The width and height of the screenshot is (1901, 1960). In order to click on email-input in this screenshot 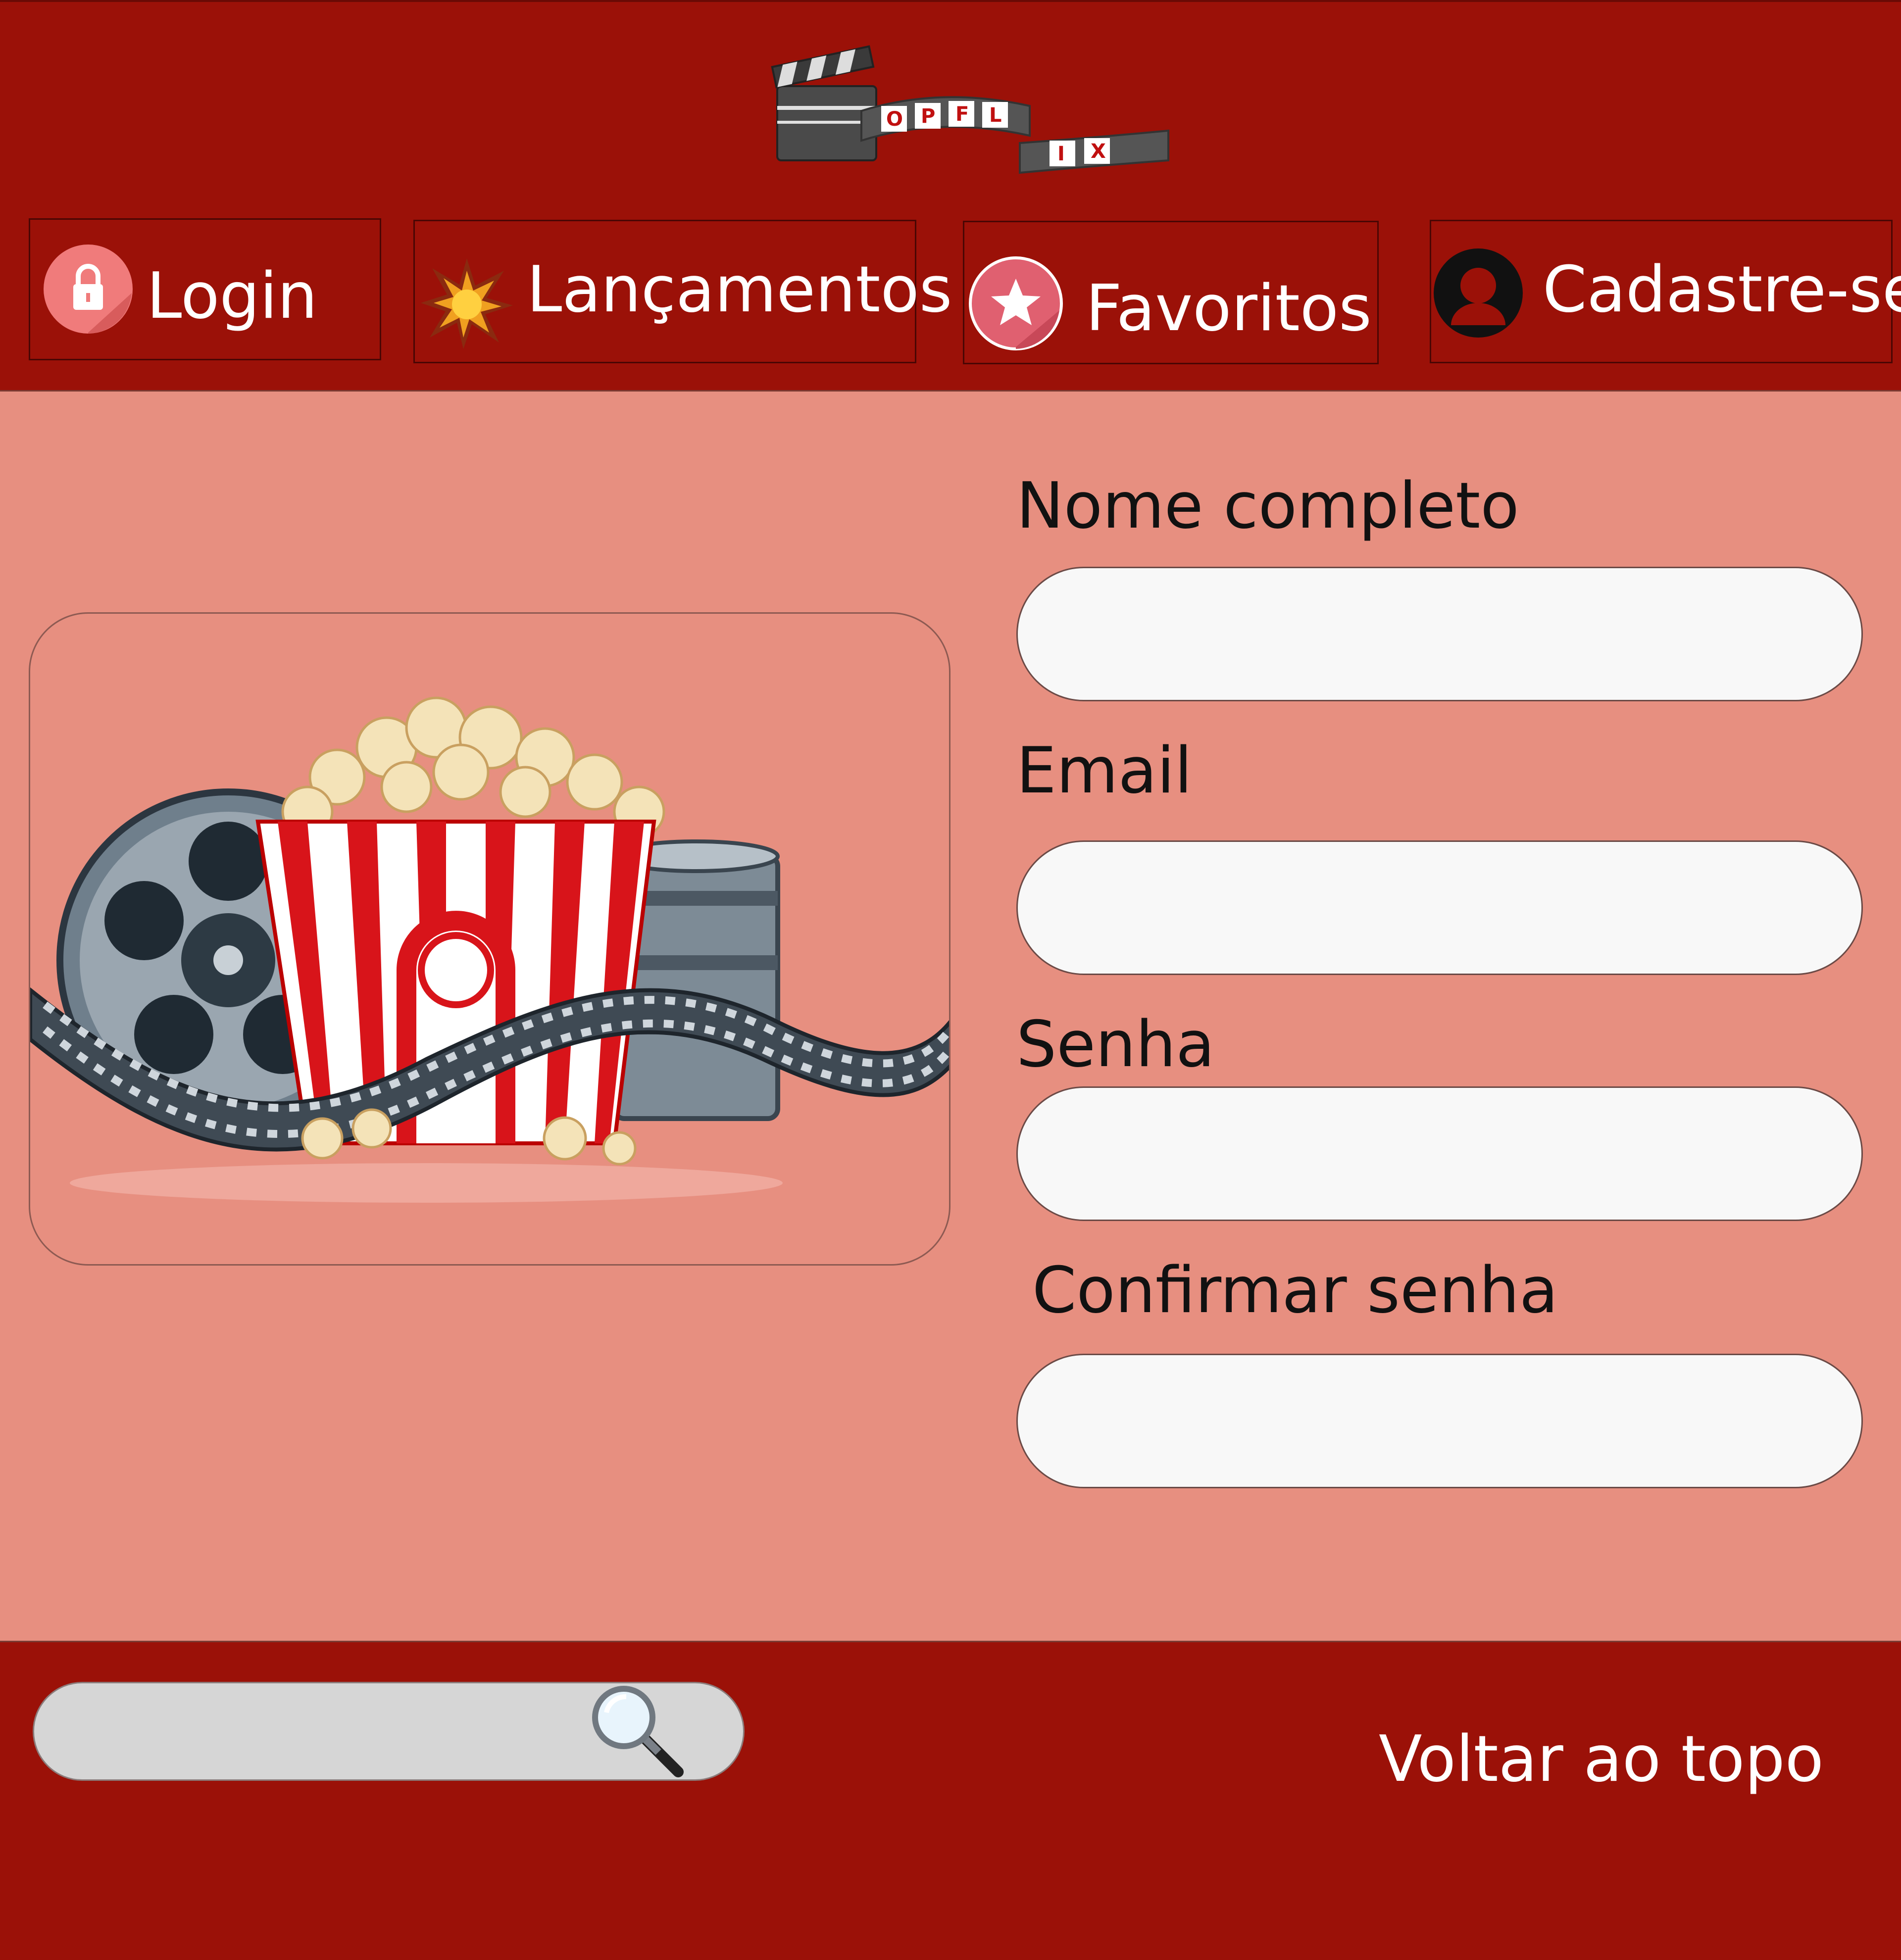, I will do `click(1439, 907)`.